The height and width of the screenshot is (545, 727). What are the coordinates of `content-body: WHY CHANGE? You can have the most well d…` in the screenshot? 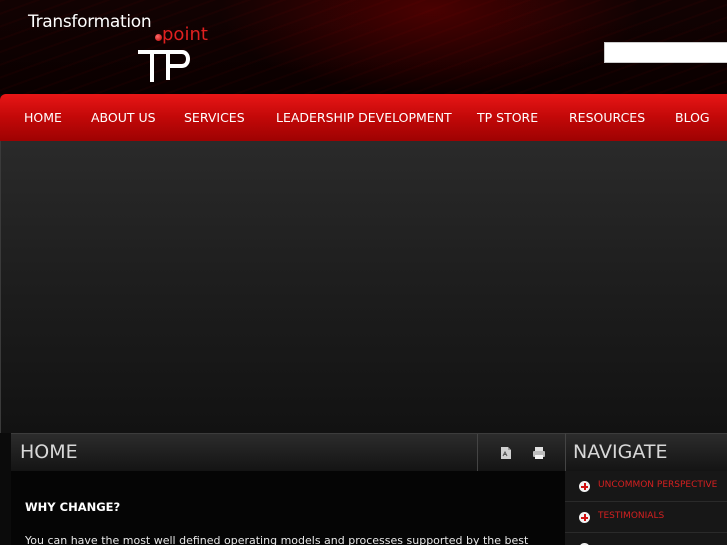 It's located at (288, 508).